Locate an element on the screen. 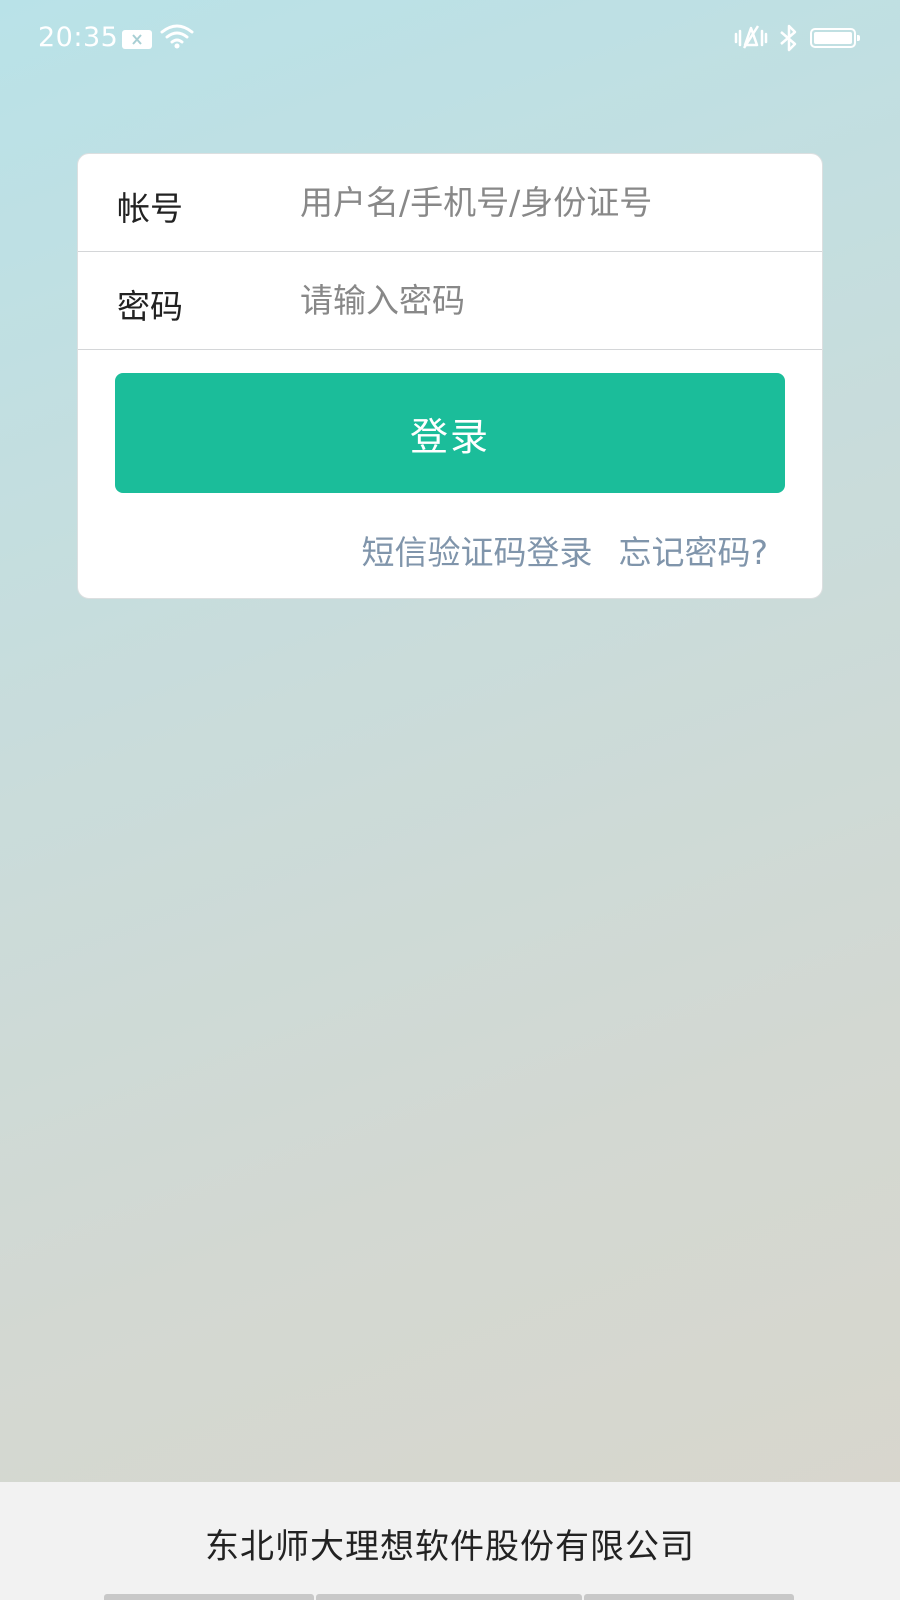 This screenshot has width=900, height=1600. battery-icon is located at coordinates (835, 38).